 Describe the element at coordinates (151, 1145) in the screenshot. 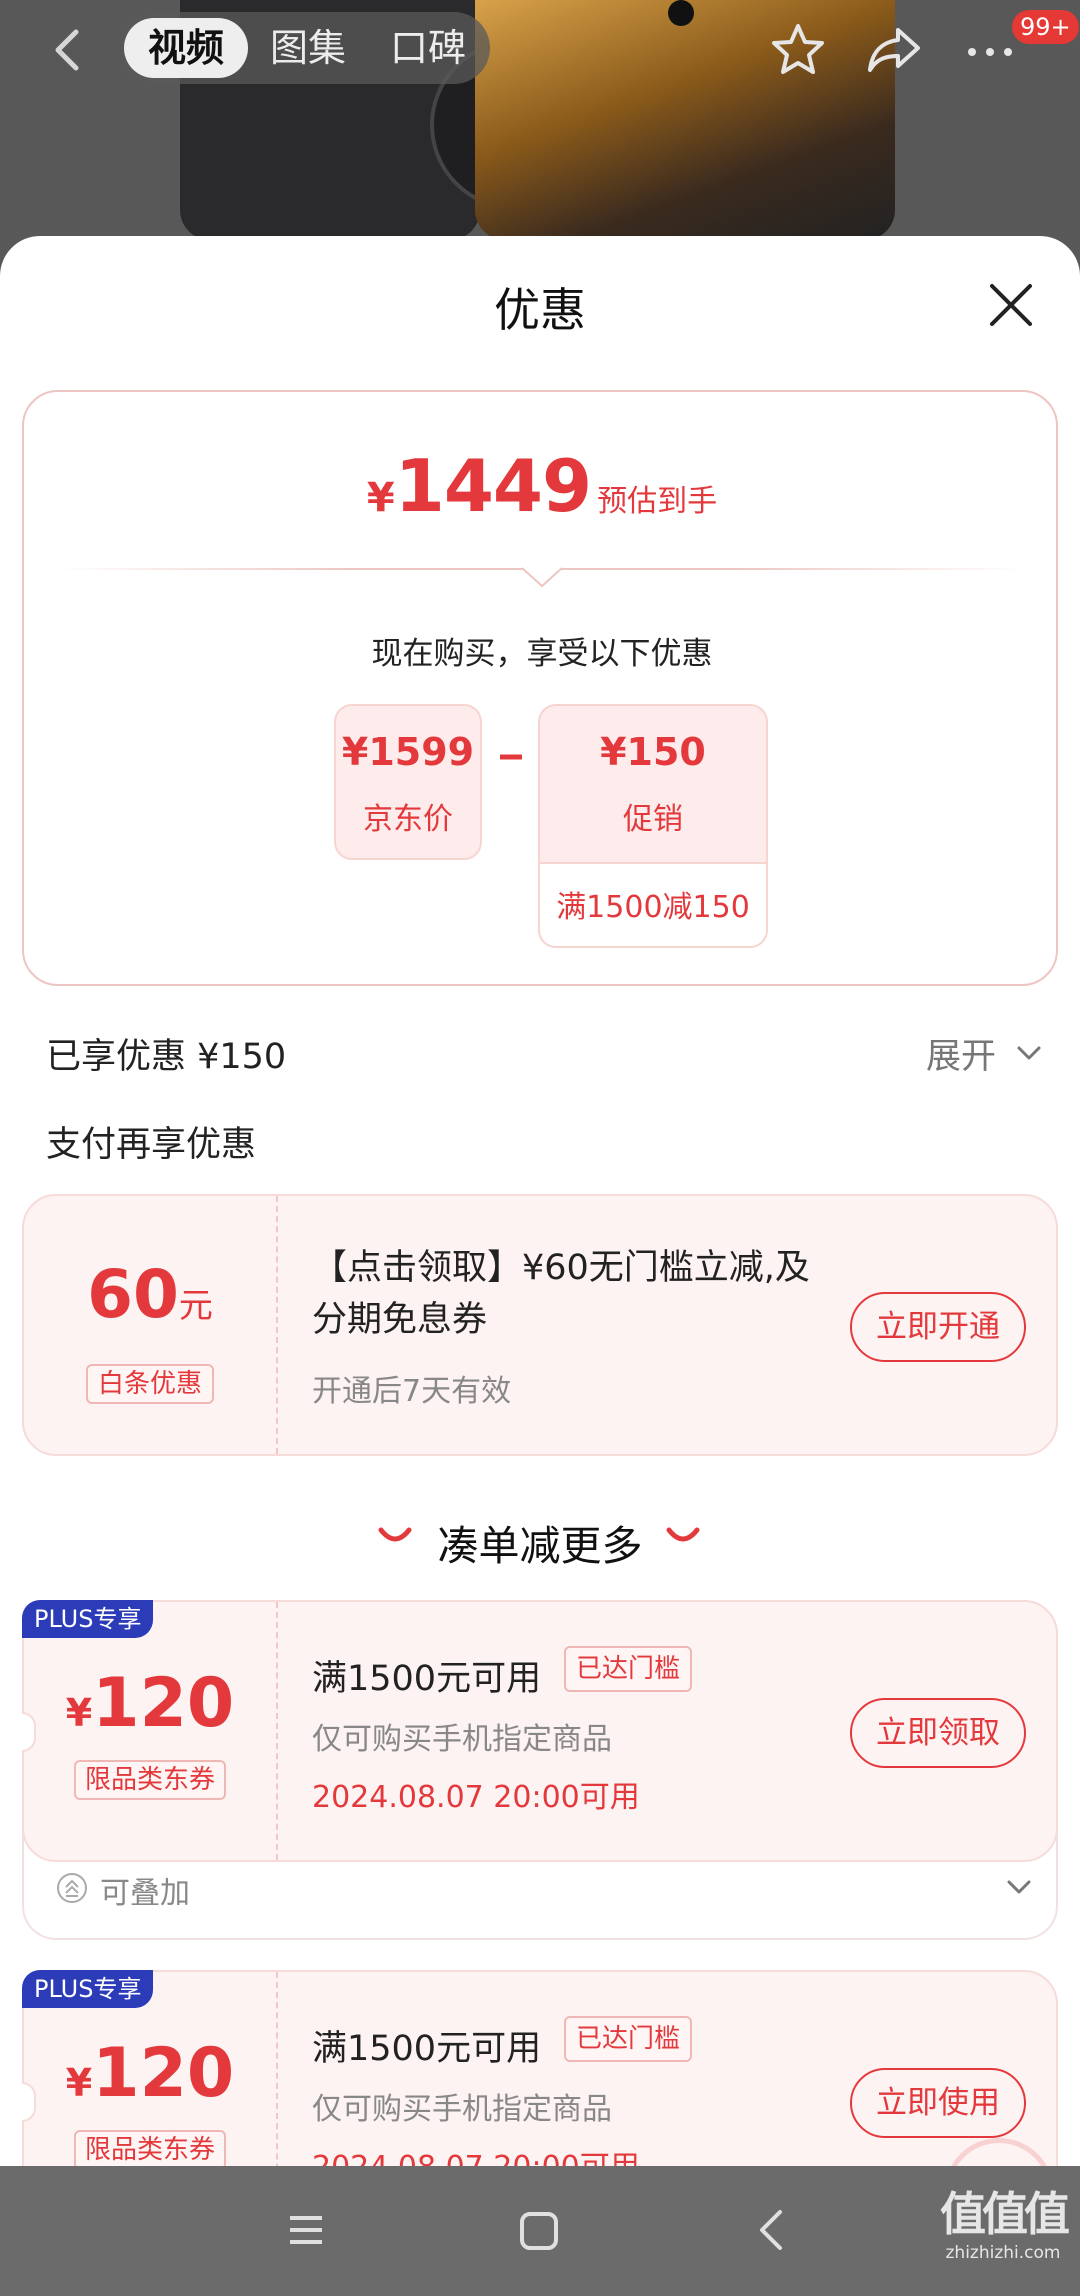

I see `pay-more-section-title: 支付再享优惠` at that location.